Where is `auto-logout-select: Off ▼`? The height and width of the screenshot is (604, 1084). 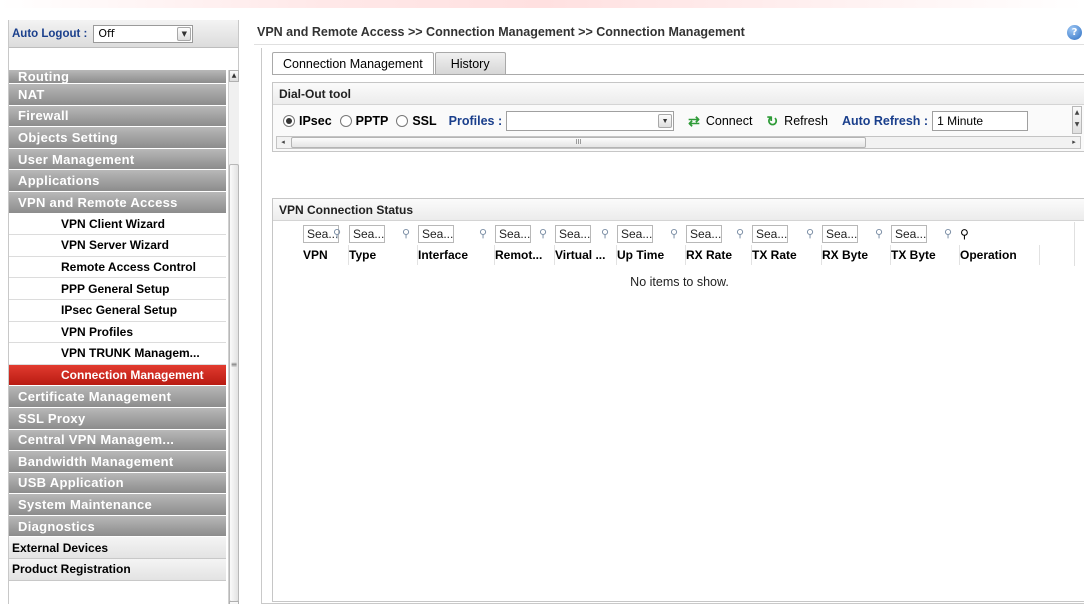 auto-logout-select: Off ▼ is located at coordinates (143, 33).